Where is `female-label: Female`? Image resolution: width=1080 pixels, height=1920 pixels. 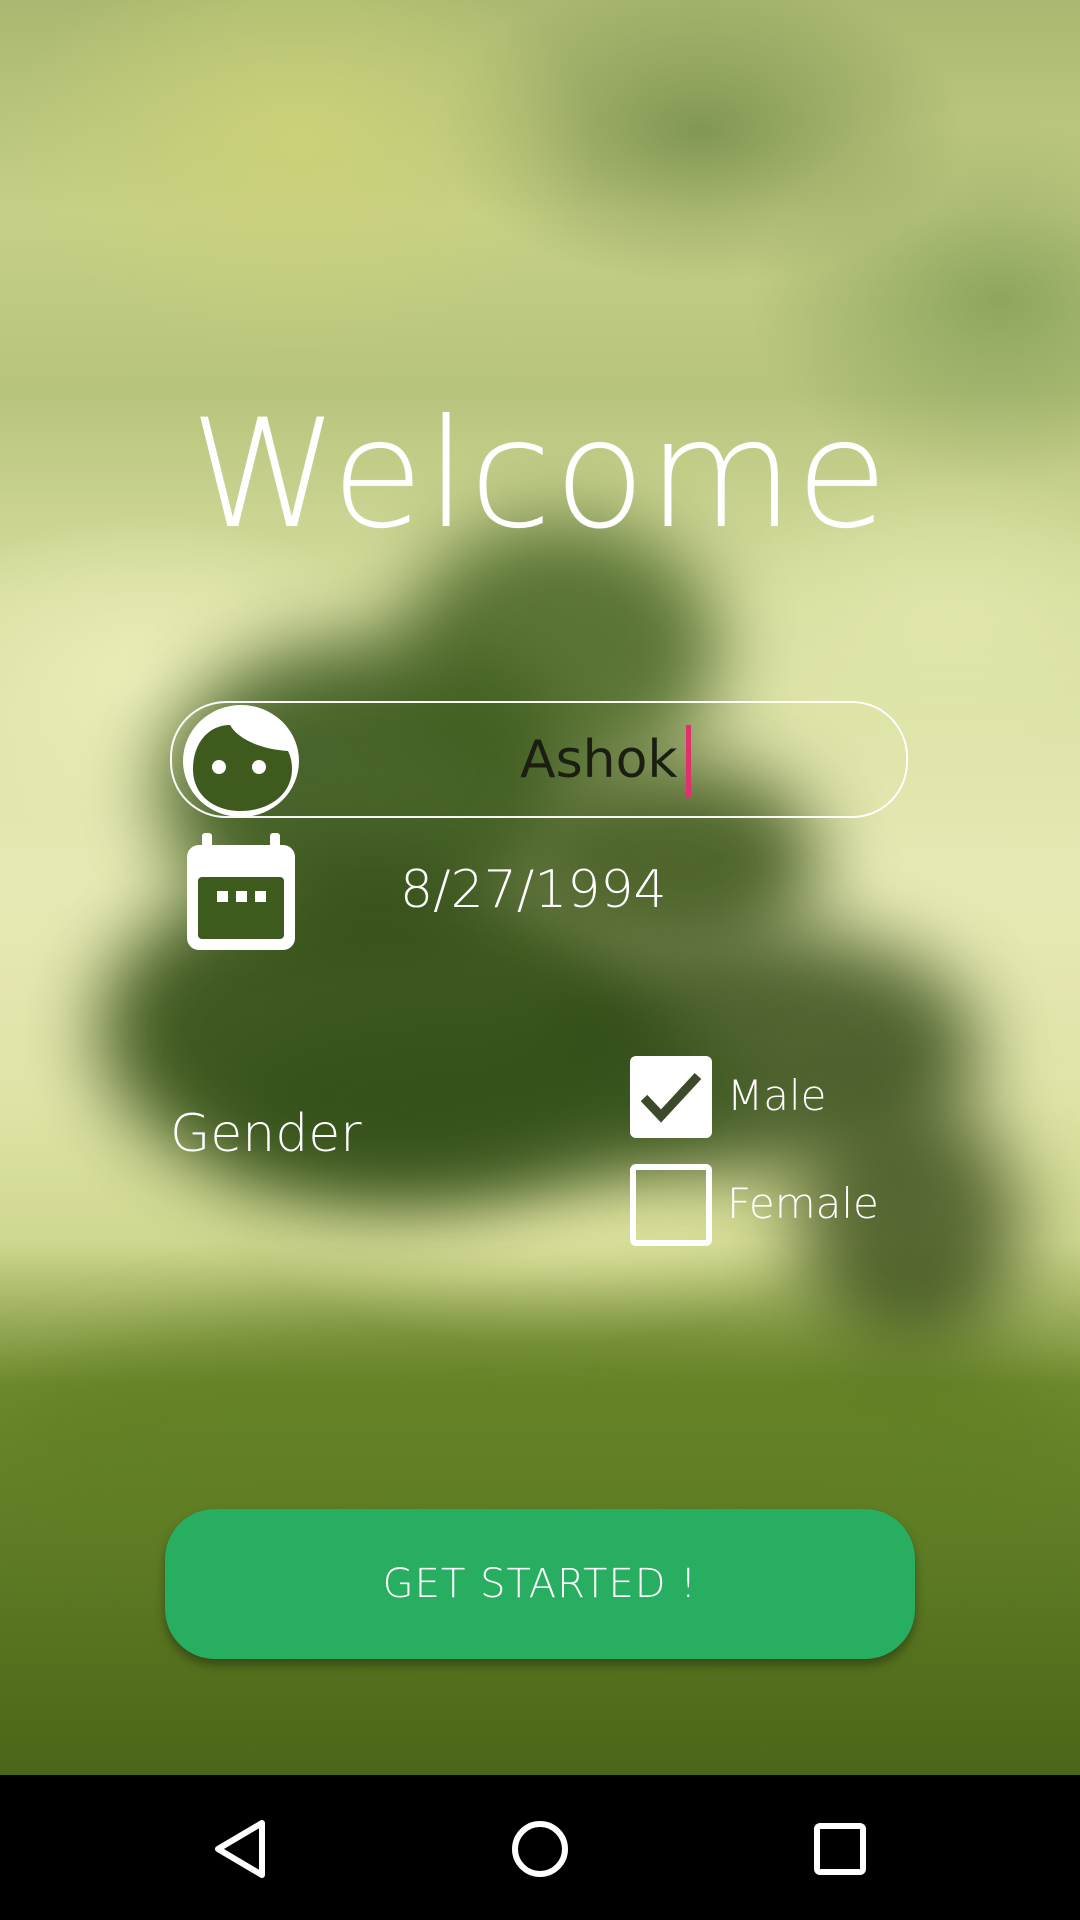
female-label: Female is located at coordinates (803, 1203).